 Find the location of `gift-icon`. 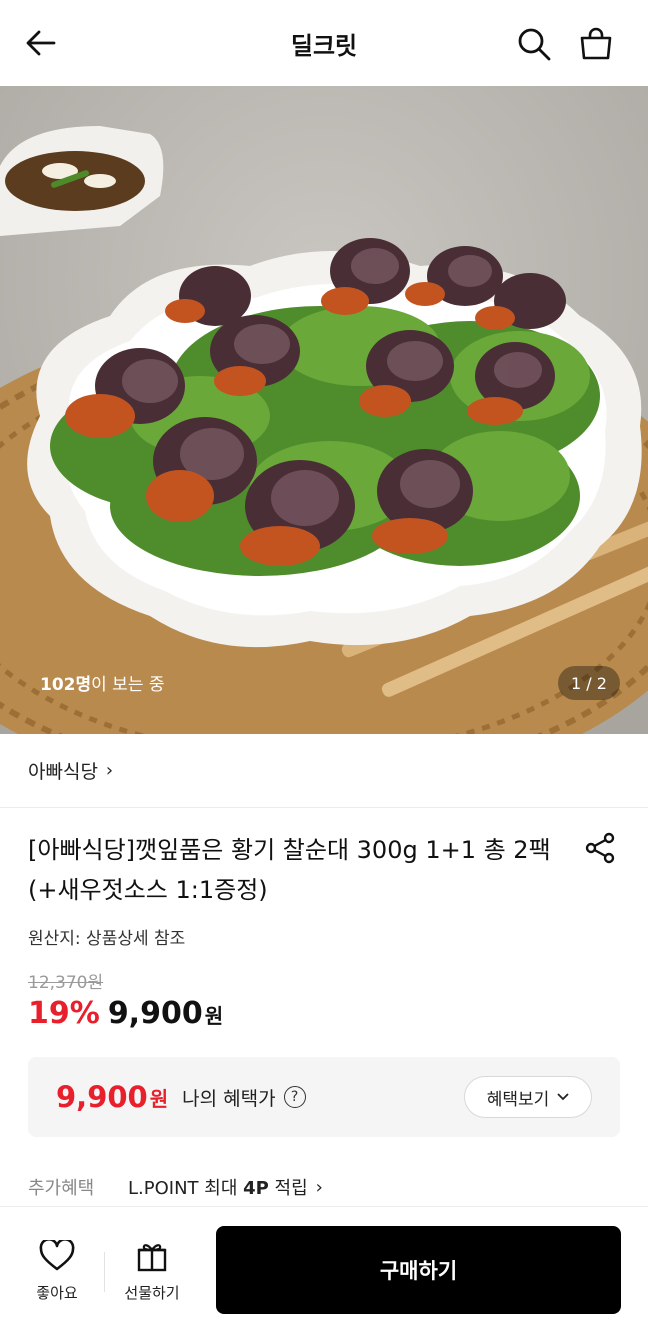

gift-icon is located at coordinates (152, 1258).